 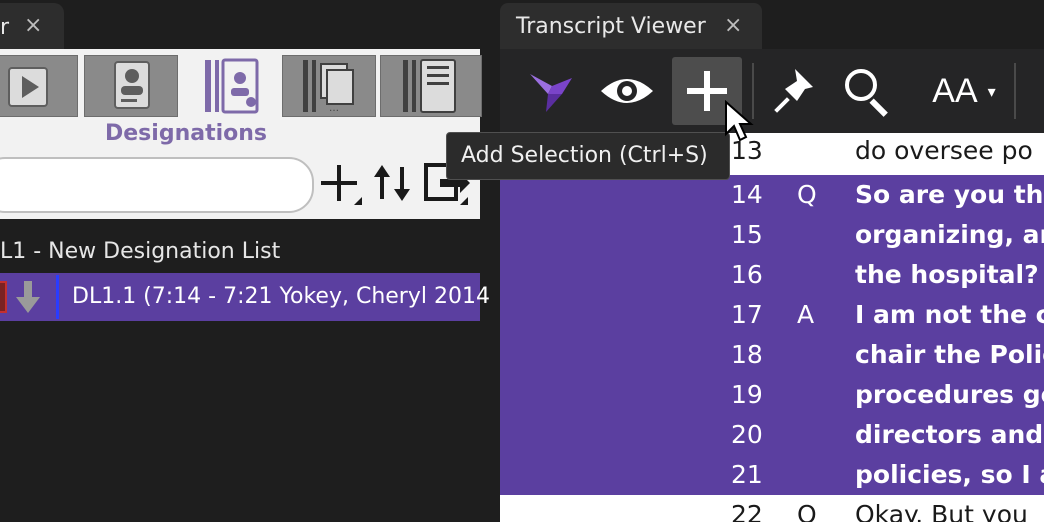 What do you see at coordinates (772, 395) in the screenshot?
I see `transcript-line: 19 procedures go` at bounding box center [772, 395].